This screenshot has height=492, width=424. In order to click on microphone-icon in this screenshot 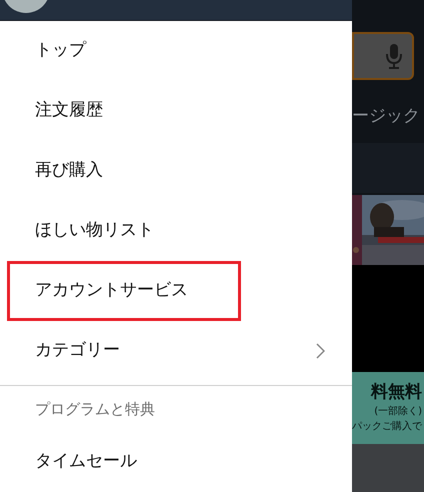, I will do `click(394, 56)`.